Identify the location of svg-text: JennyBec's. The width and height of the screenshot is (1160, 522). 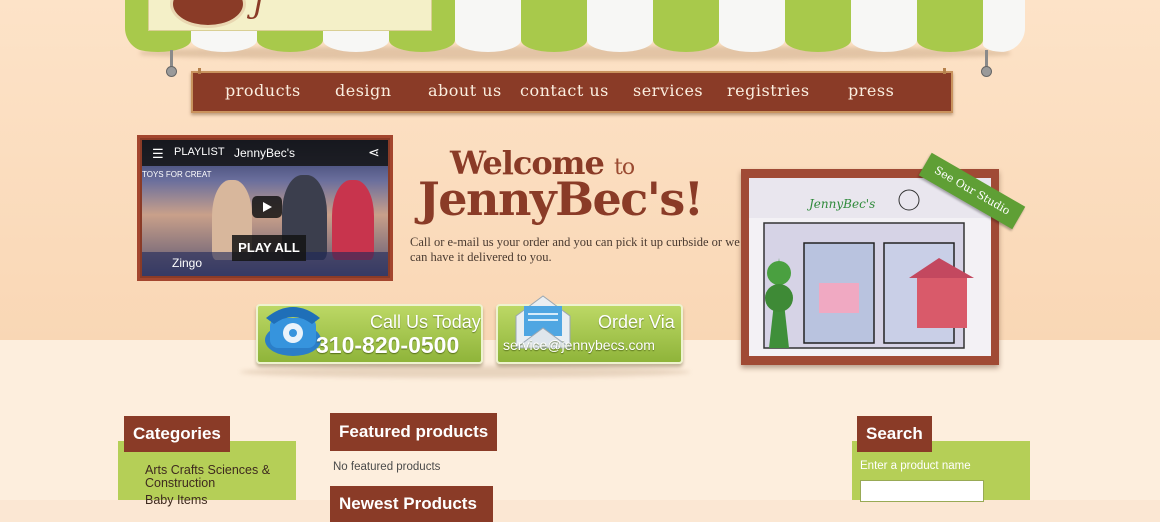
(840, 204).